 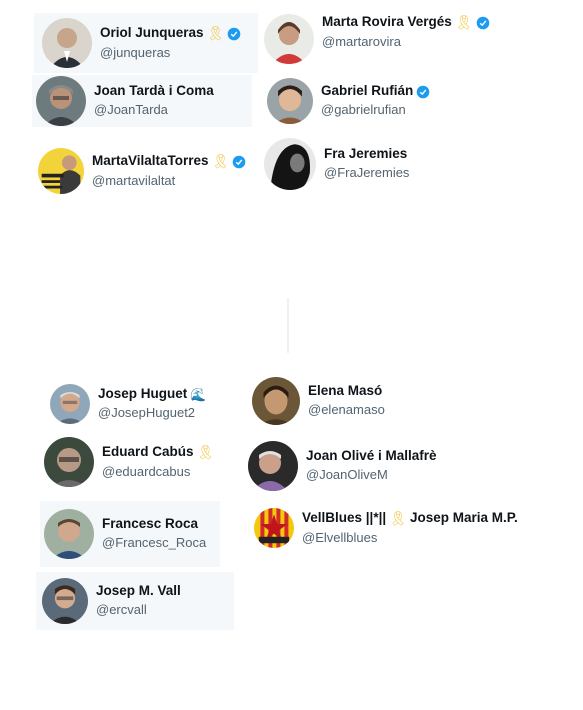 I want to click on account-name: Francesc Roca, so click(x=150, y=524).